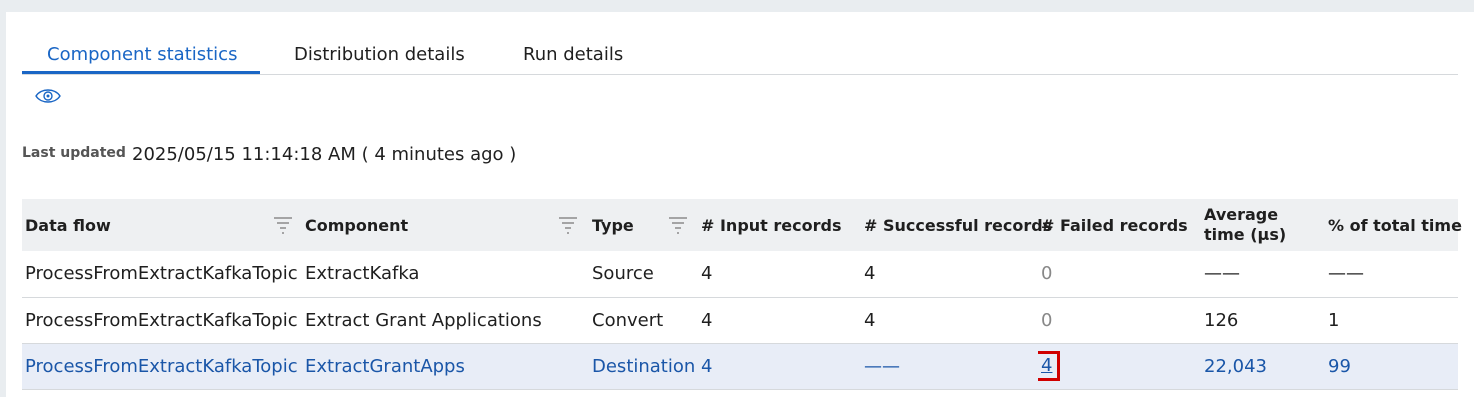 The width and height of the screenshot is (1474, 397). Describe the element at coordinates (1119, 225) in the screenshot. I see `column-header-failed-records: # Failed records` at that location.